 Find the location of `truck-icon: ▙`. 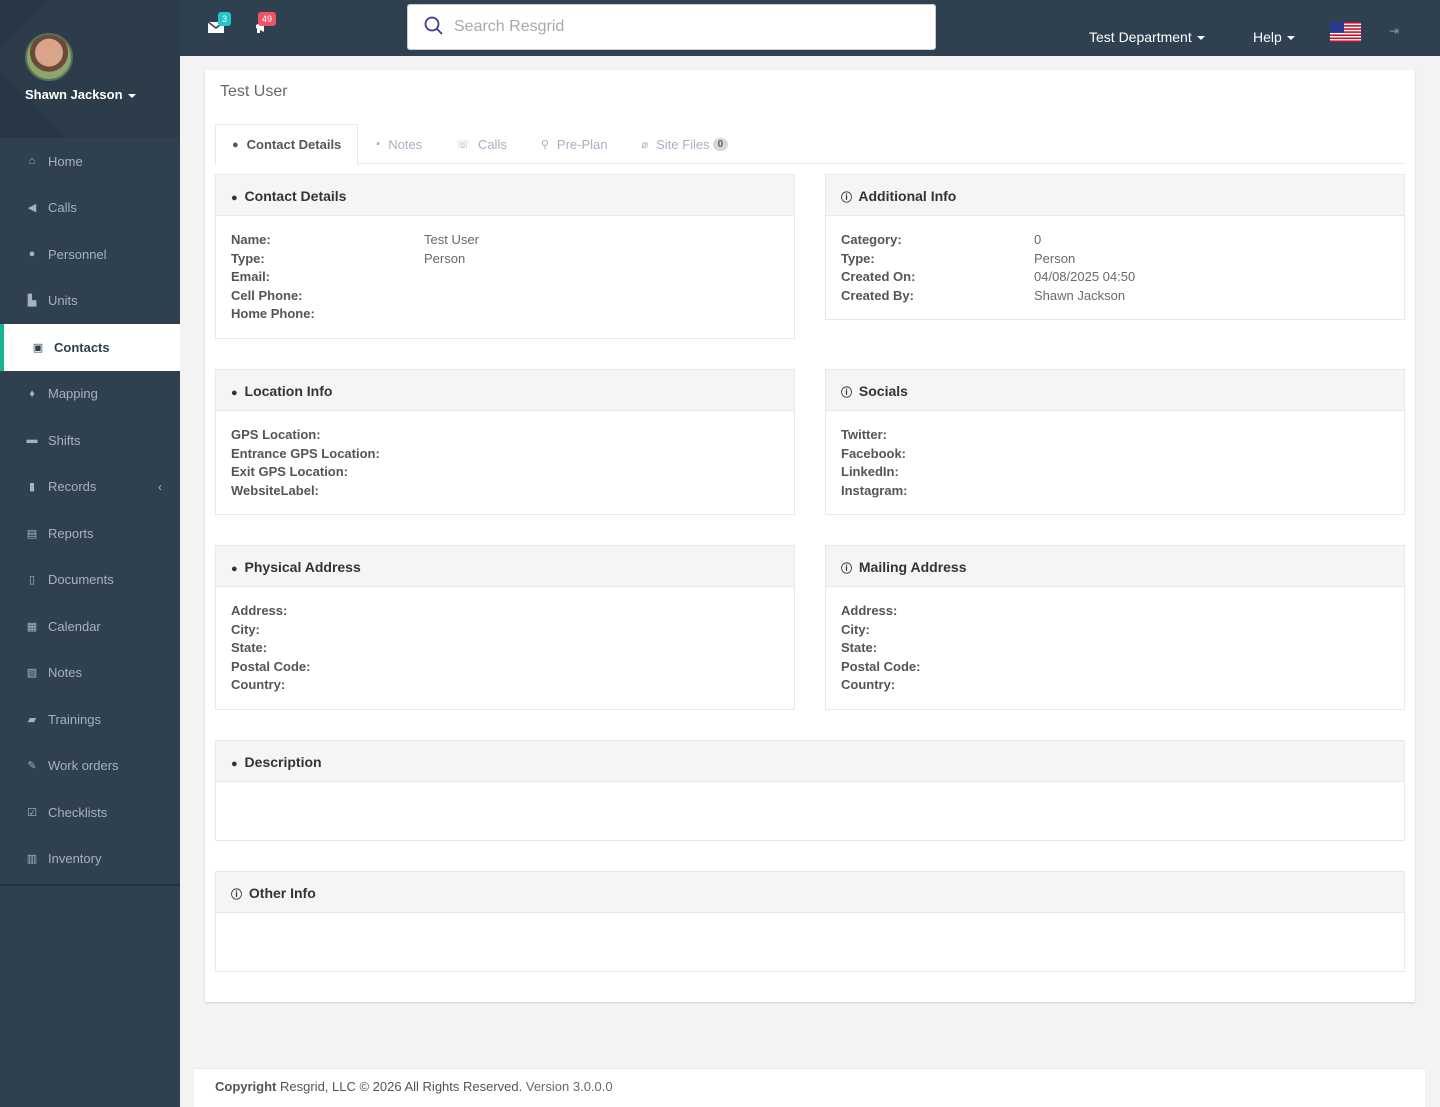

truck-icon: ▙ is located at coordinates (32, 301).